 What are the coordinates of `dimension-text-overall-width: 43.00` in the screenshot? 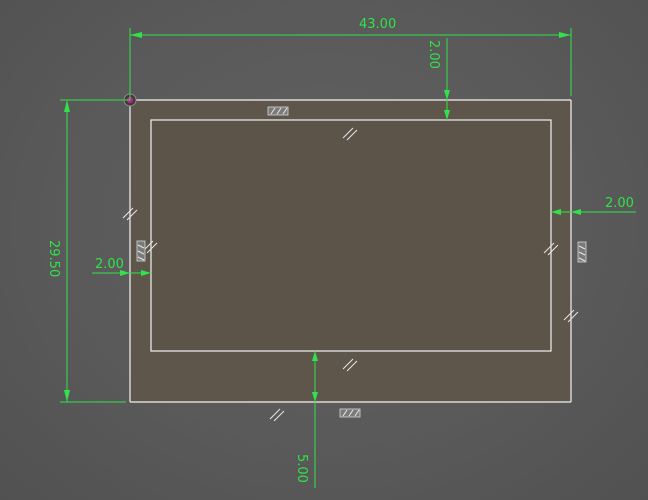 It's located at (377, 24).